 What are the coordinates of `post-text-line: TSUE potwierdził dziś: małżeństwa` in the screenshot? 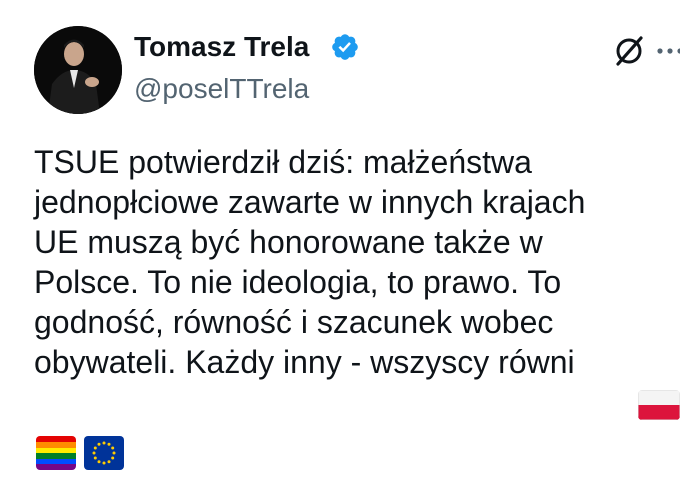 It's located at (283, 162).